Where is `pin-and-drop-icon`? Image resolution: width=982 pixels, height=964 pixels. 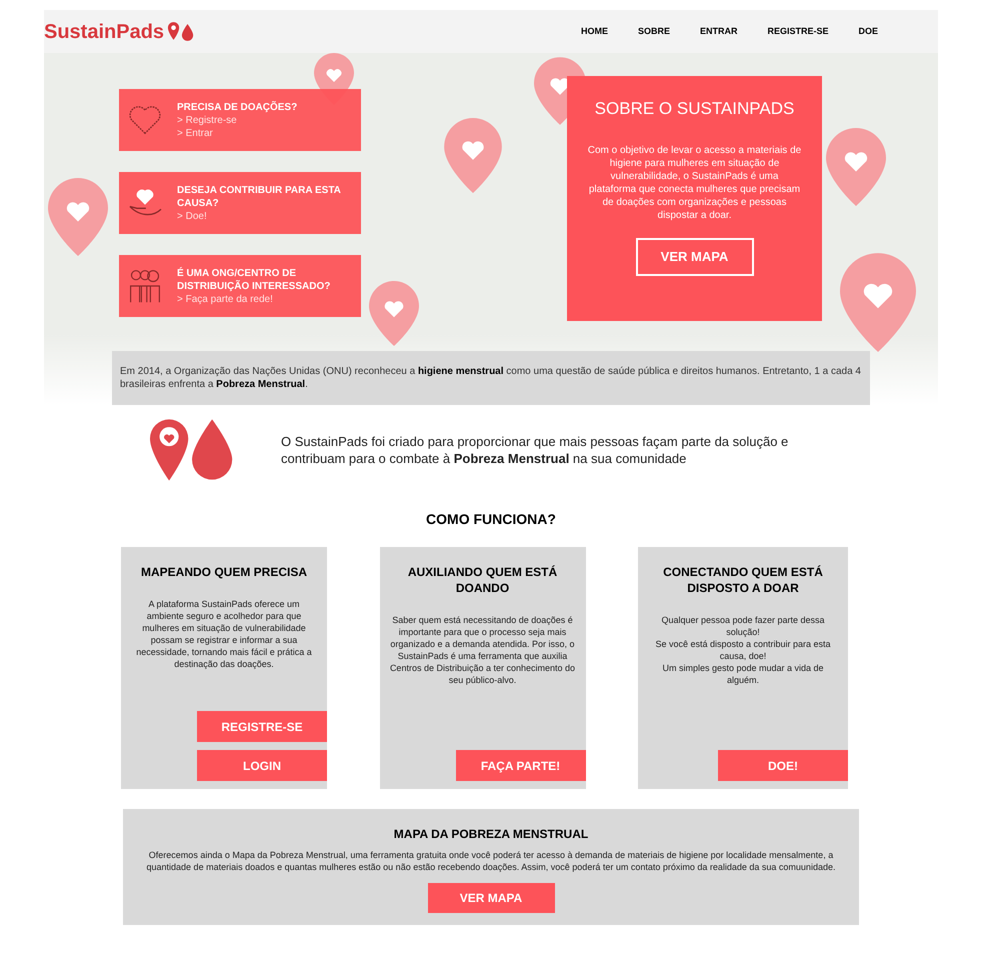 pin-and-drop-icon is located at coordinates (181, 31).